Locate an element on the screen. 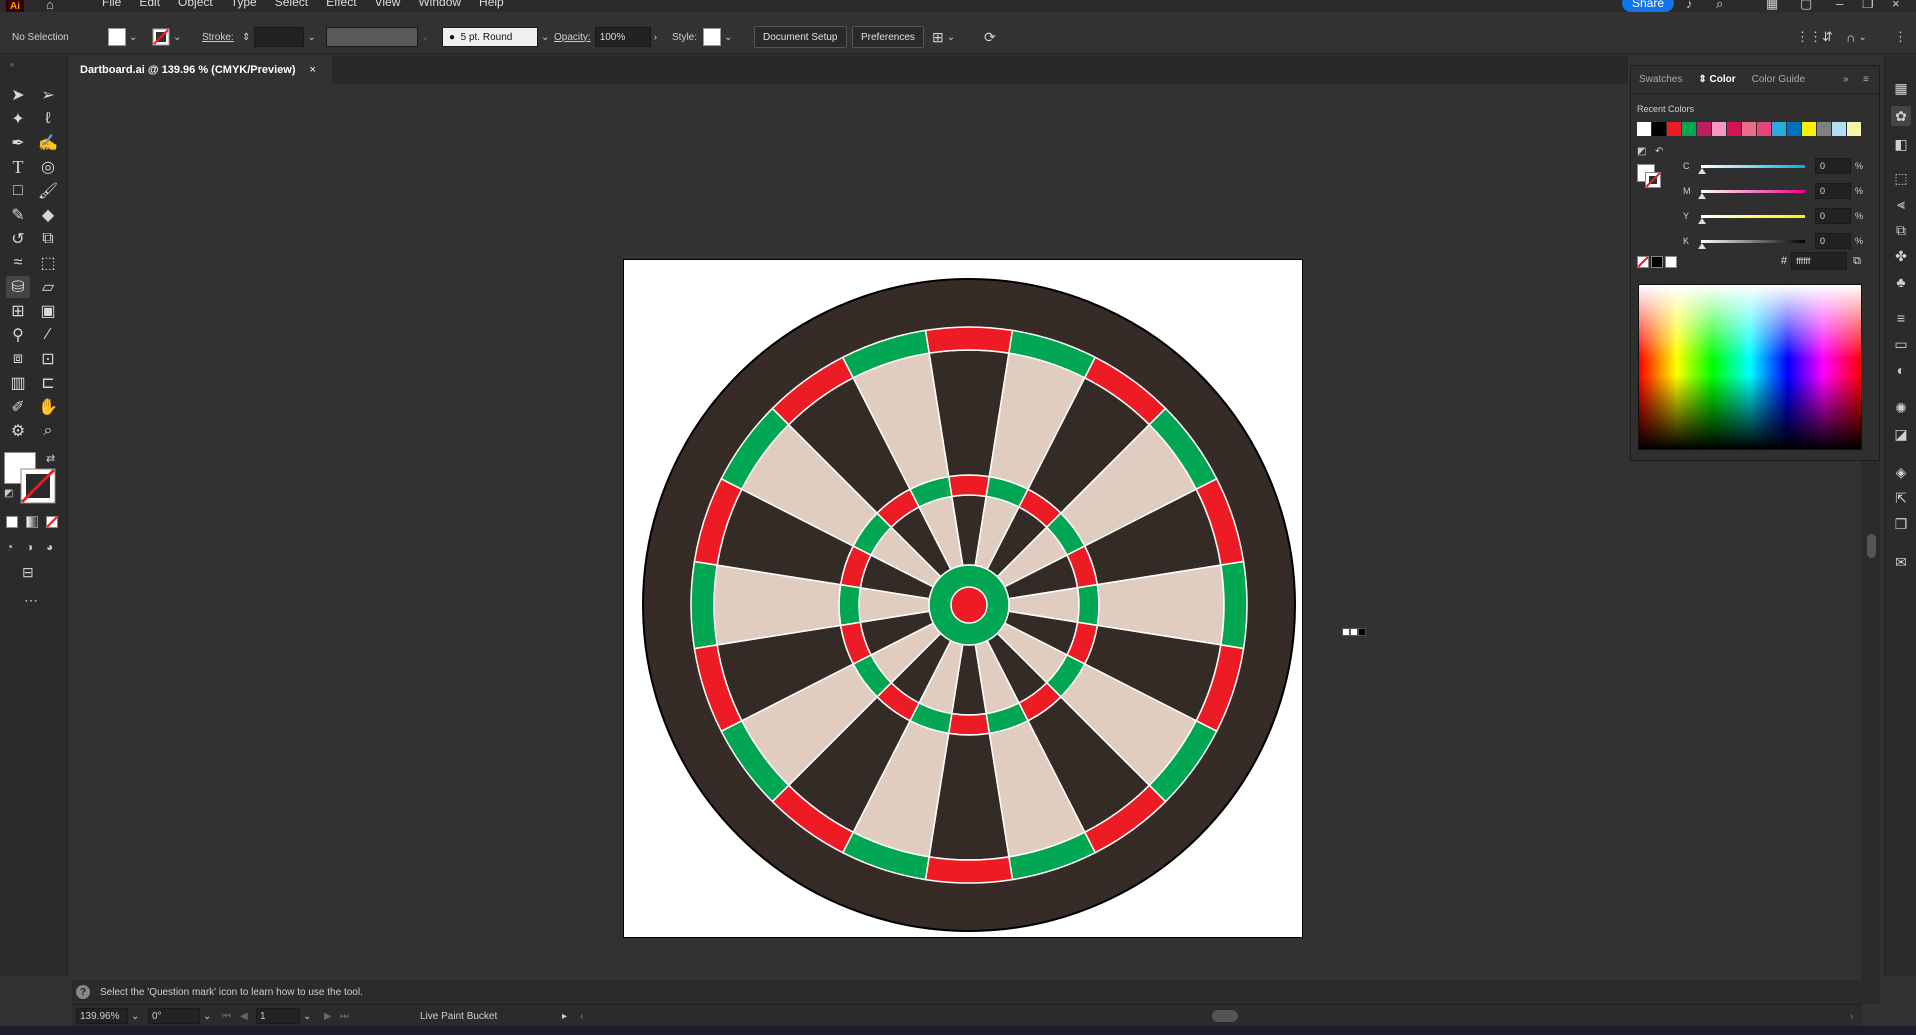 The width and height of the screenshot is (1916, 1035). window-icon: ▢ is located at coordinates (1806, 6).